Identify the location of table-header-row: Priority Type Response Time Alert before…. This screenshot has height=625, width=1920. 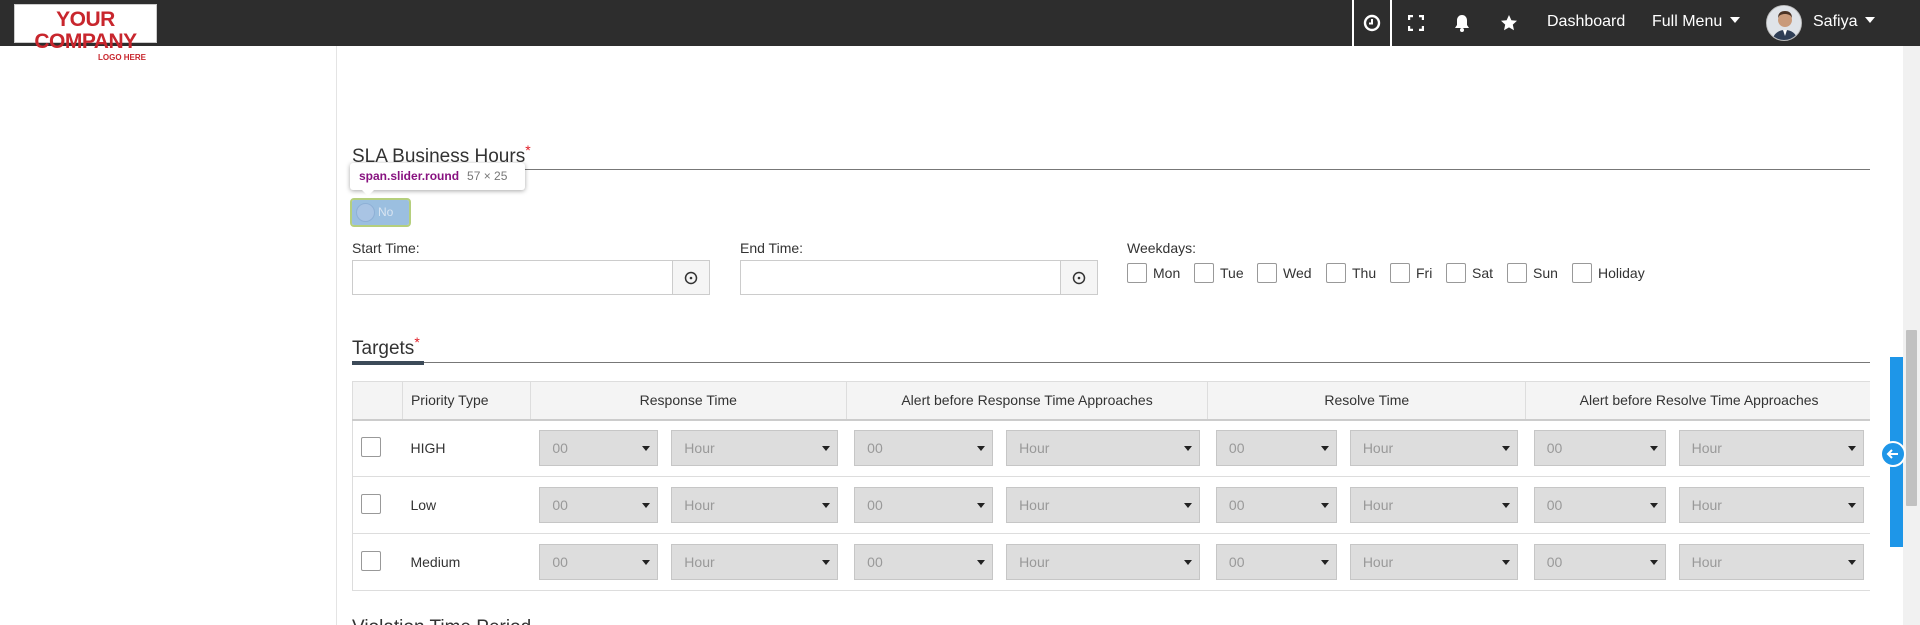
(1111, 401).